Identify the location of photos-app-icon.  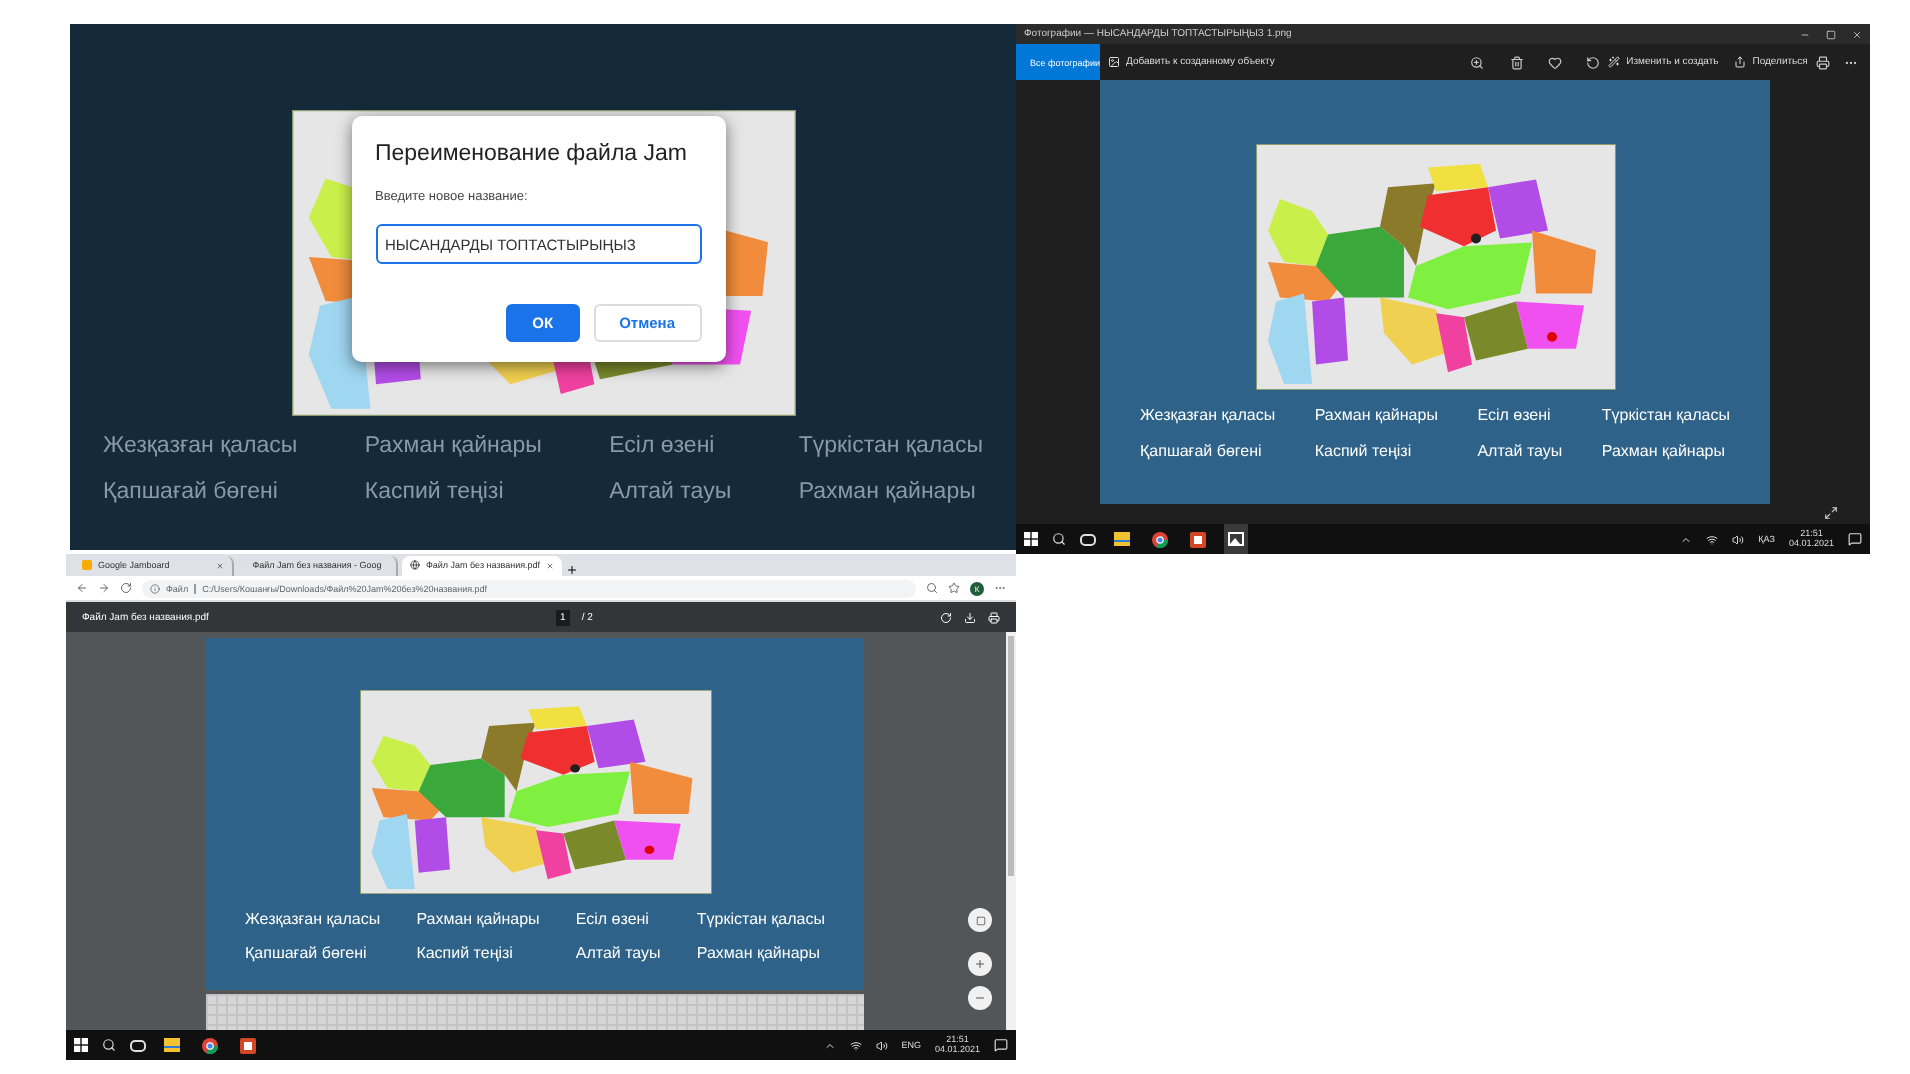
(1236, 539).